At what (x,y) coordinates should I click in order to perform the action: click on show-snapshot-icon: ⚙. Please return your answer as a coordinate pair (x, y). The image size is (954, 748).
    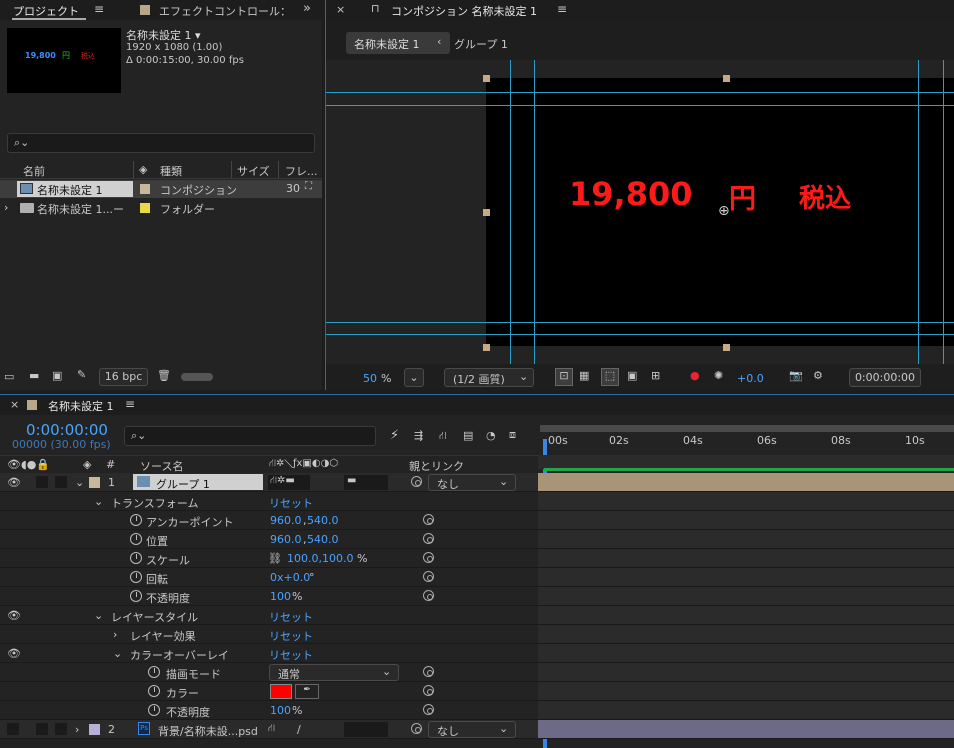
    Looking at the image, I should click on (818, 375).